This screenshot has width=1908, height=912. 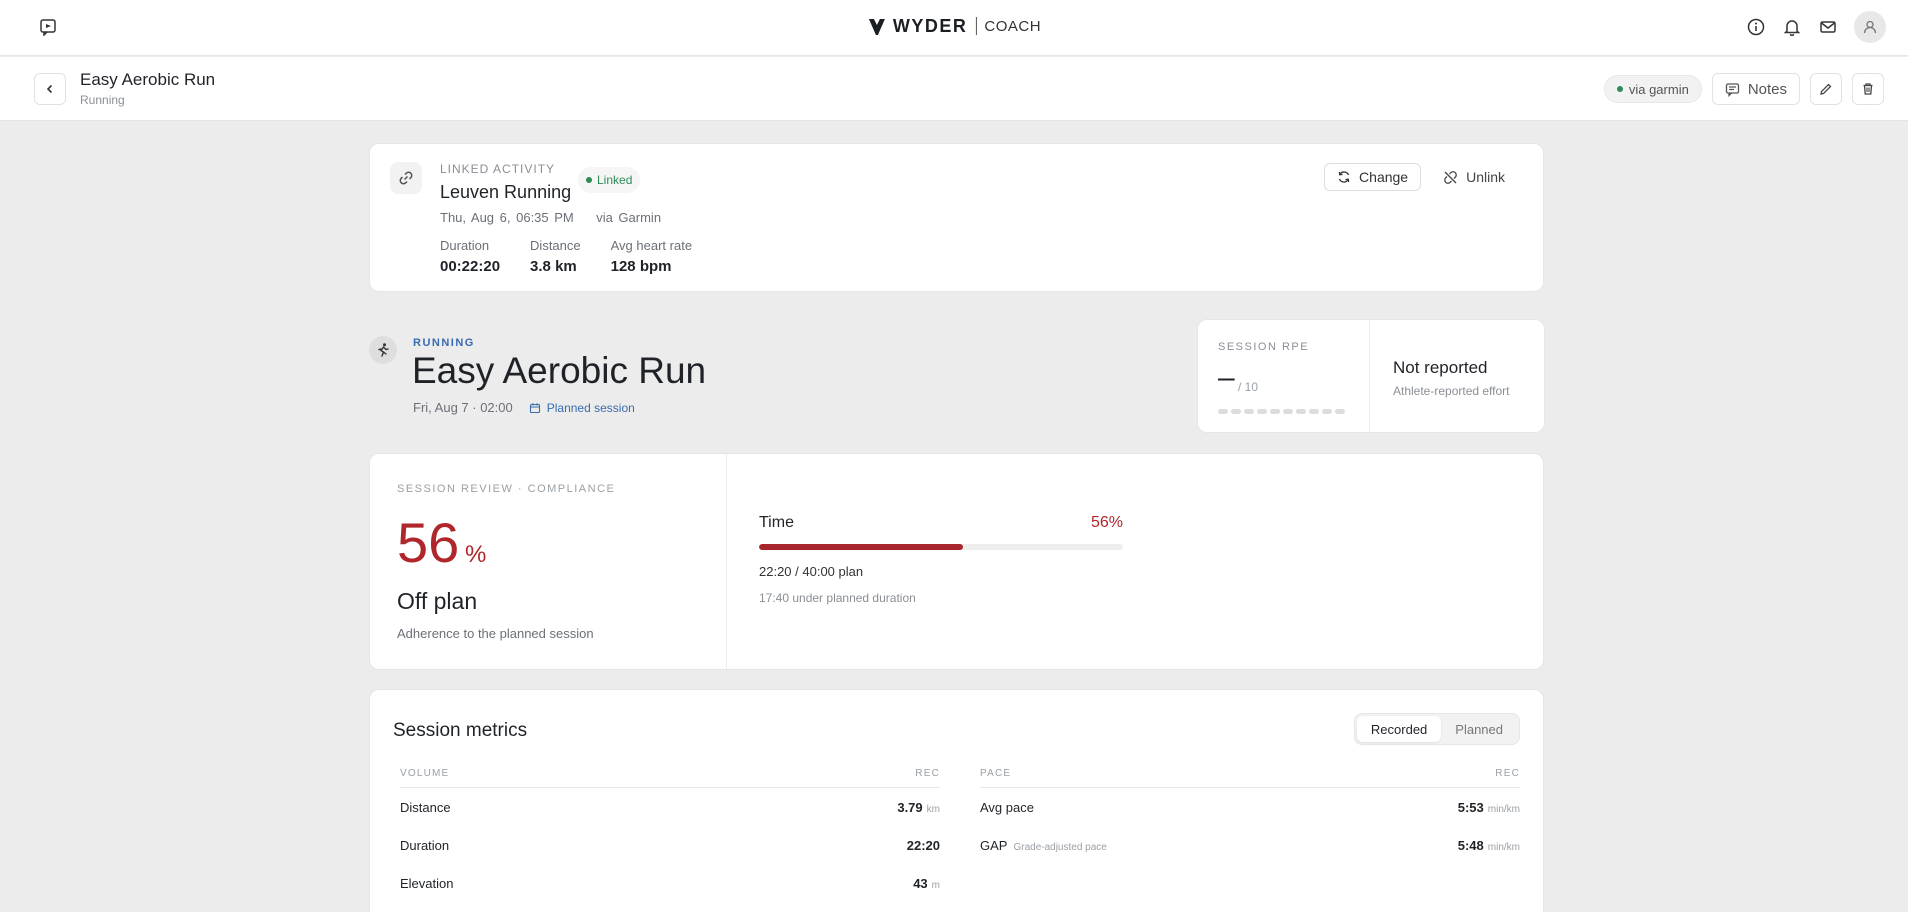 What do you see at coordinates (505, 192) in the screenshot?
I see `activity-name: Leuven Running` at bounding box center [505, 192].